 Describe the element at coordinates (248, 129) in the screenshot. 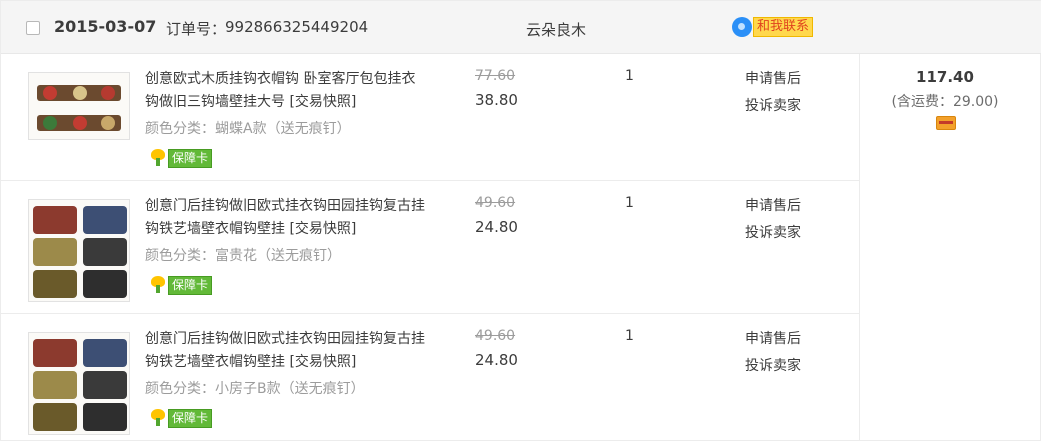

I see `product-variant: 颜色分类：蝴蝶A款（送无痕钉）` at that location.